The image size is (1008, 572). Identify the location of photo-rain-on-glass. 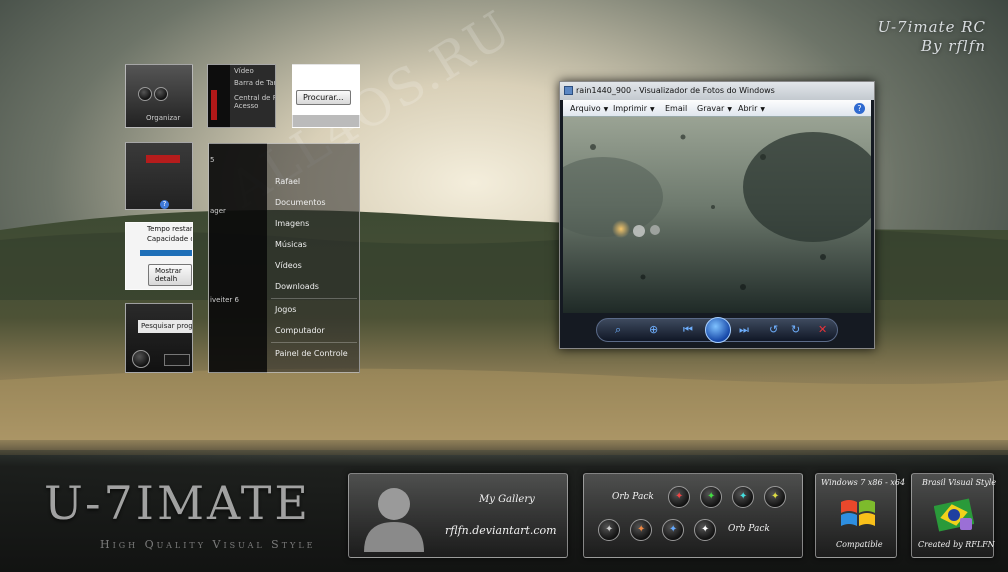
(717, 215).